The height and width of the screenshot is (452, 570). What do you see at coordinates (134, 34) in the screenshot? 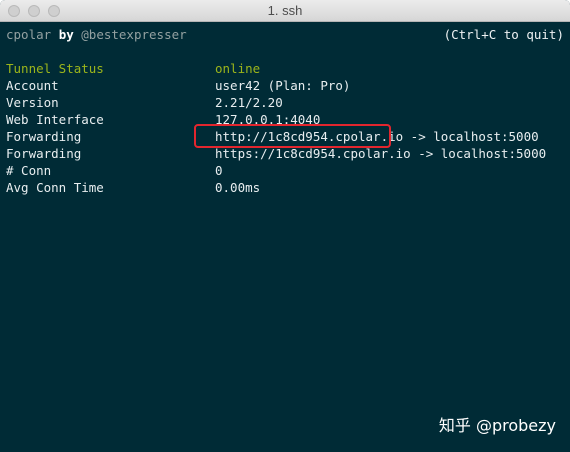
I see `author-handle: @bestexpresser` at bounding box center [134, 34].